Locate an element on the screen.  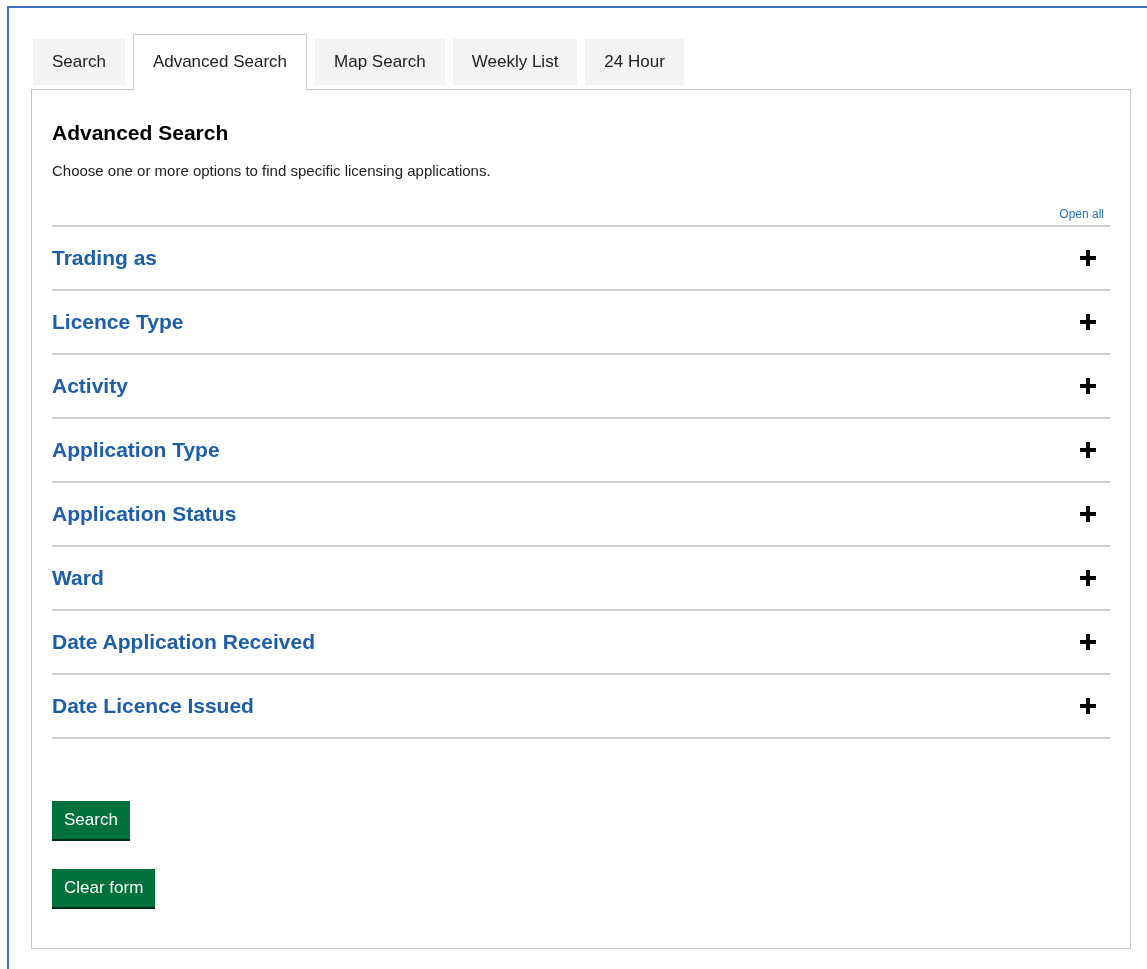
section-title: Ward is located at coordinates (78, 577).